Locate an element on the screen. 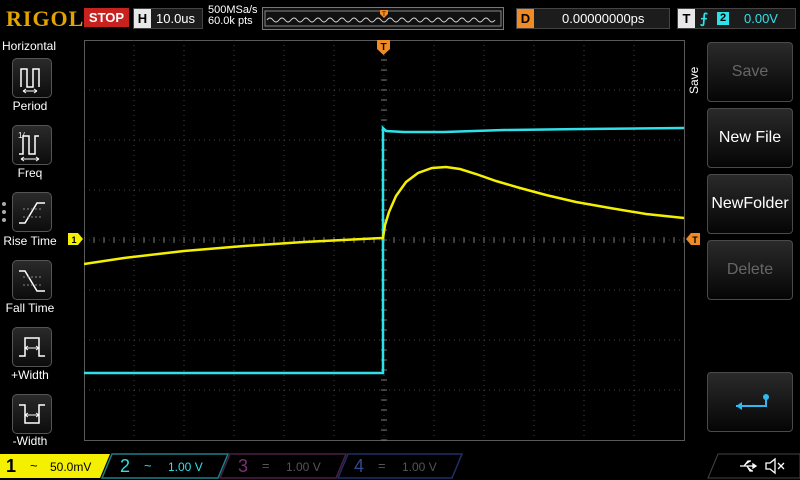  ch1-number: 1 is located at coordinates (11, 466).